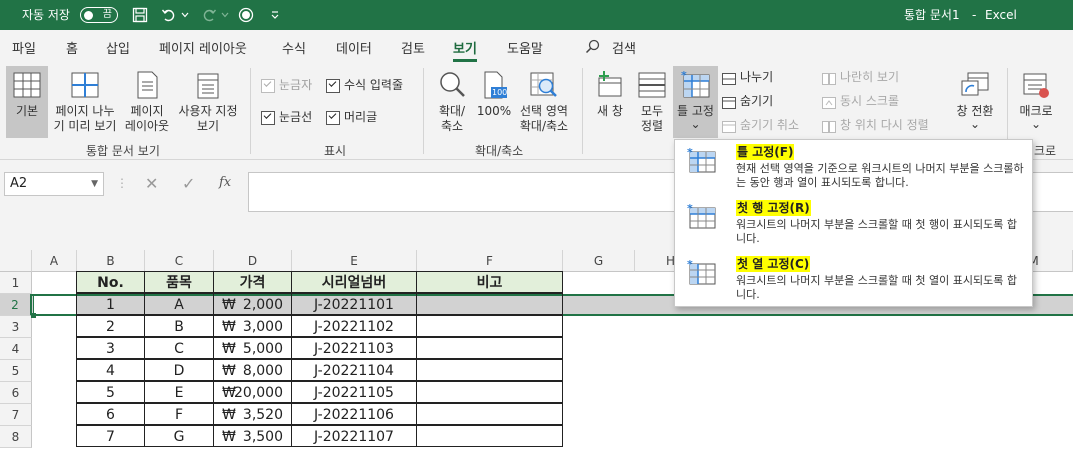  What do you see at coordinates (354, 348) in the screenshot?
I see `table-cell: J-20221103` at bounding box center [354, 348].